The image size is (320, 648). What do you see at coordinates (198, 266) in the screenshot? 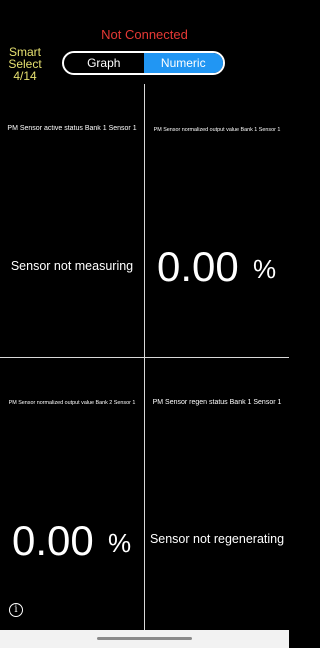
I see `cell-value-pm-normalized-b1s1: 0.00` at bounding box center [198, 266].